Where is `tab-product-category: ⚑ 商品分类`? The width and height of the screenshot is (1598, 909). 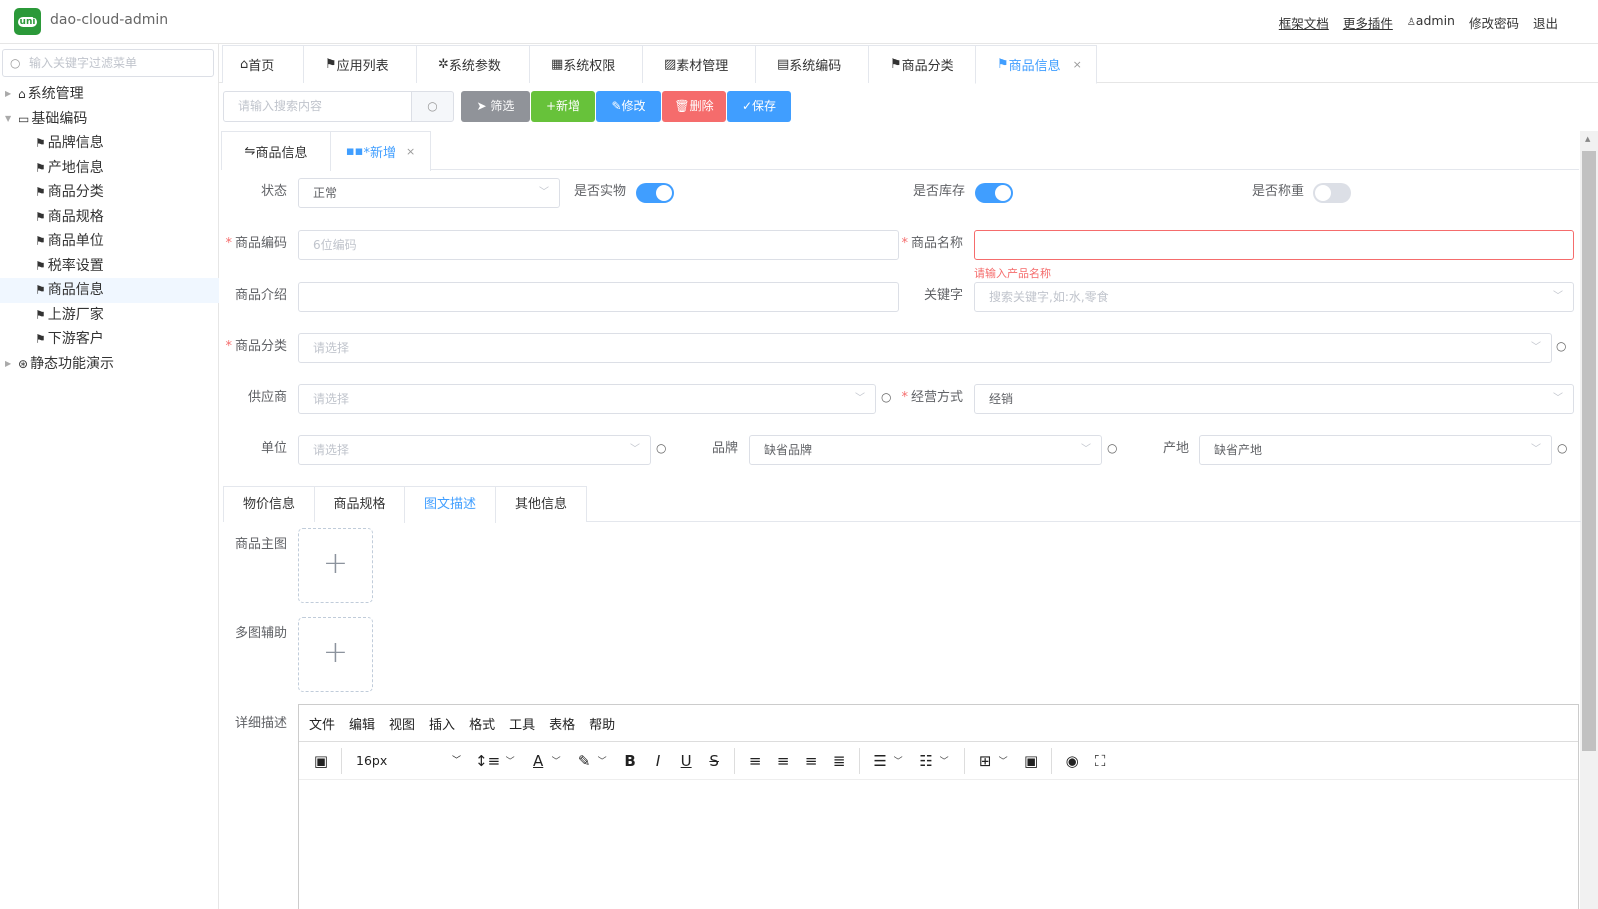 tab-product-category: ⚑ 商品分类 is located at coordinates (922, 64).